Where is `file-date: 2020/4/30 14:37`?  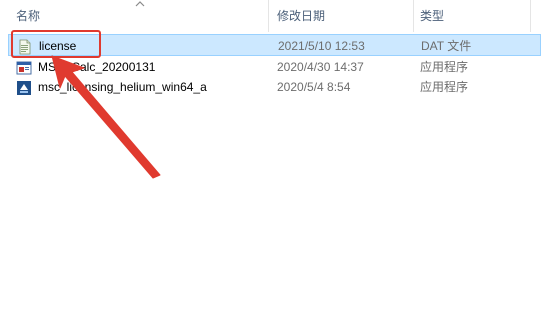
file-date: 2020/4/30 14:37 is located at coordinates (320, 67).